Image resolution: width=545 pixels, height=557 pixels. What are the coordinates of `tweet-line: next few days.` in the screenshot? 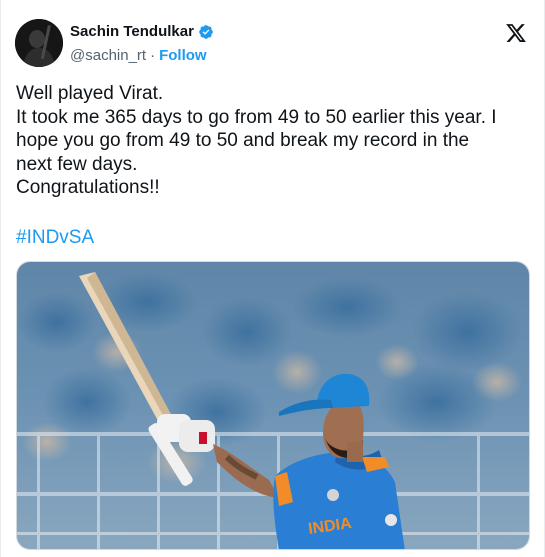 It's located at (77, 164).